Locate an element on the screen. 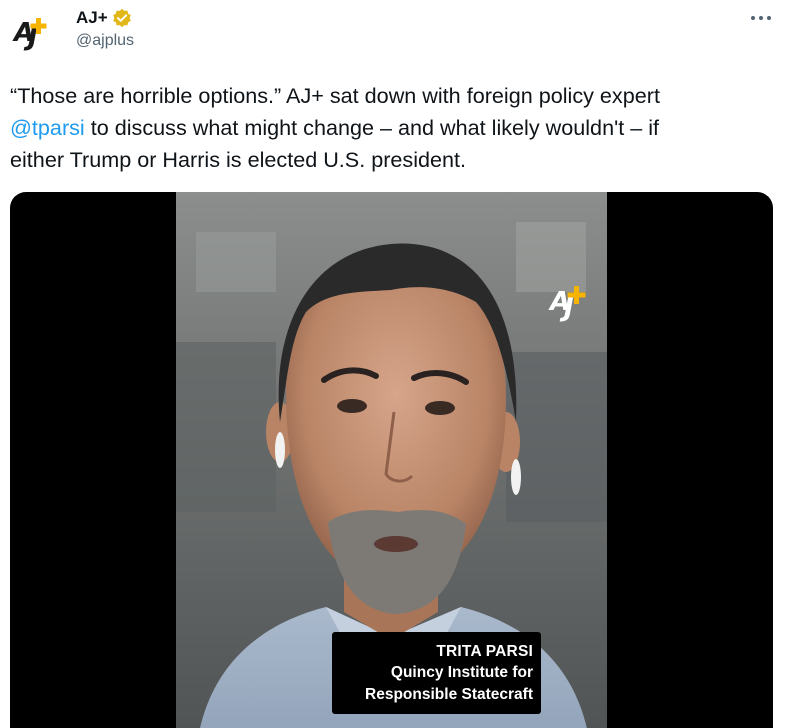  author-handle: @ajplus is located at coordinates (105, 41).